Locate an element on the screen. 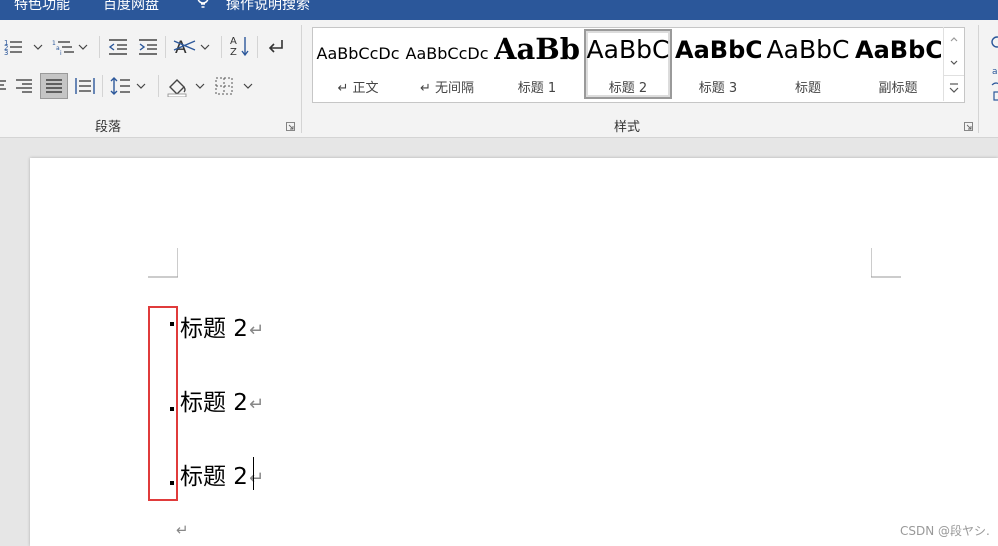 The image size is (998, 546). justify-button is located at coordinates (54, 86).